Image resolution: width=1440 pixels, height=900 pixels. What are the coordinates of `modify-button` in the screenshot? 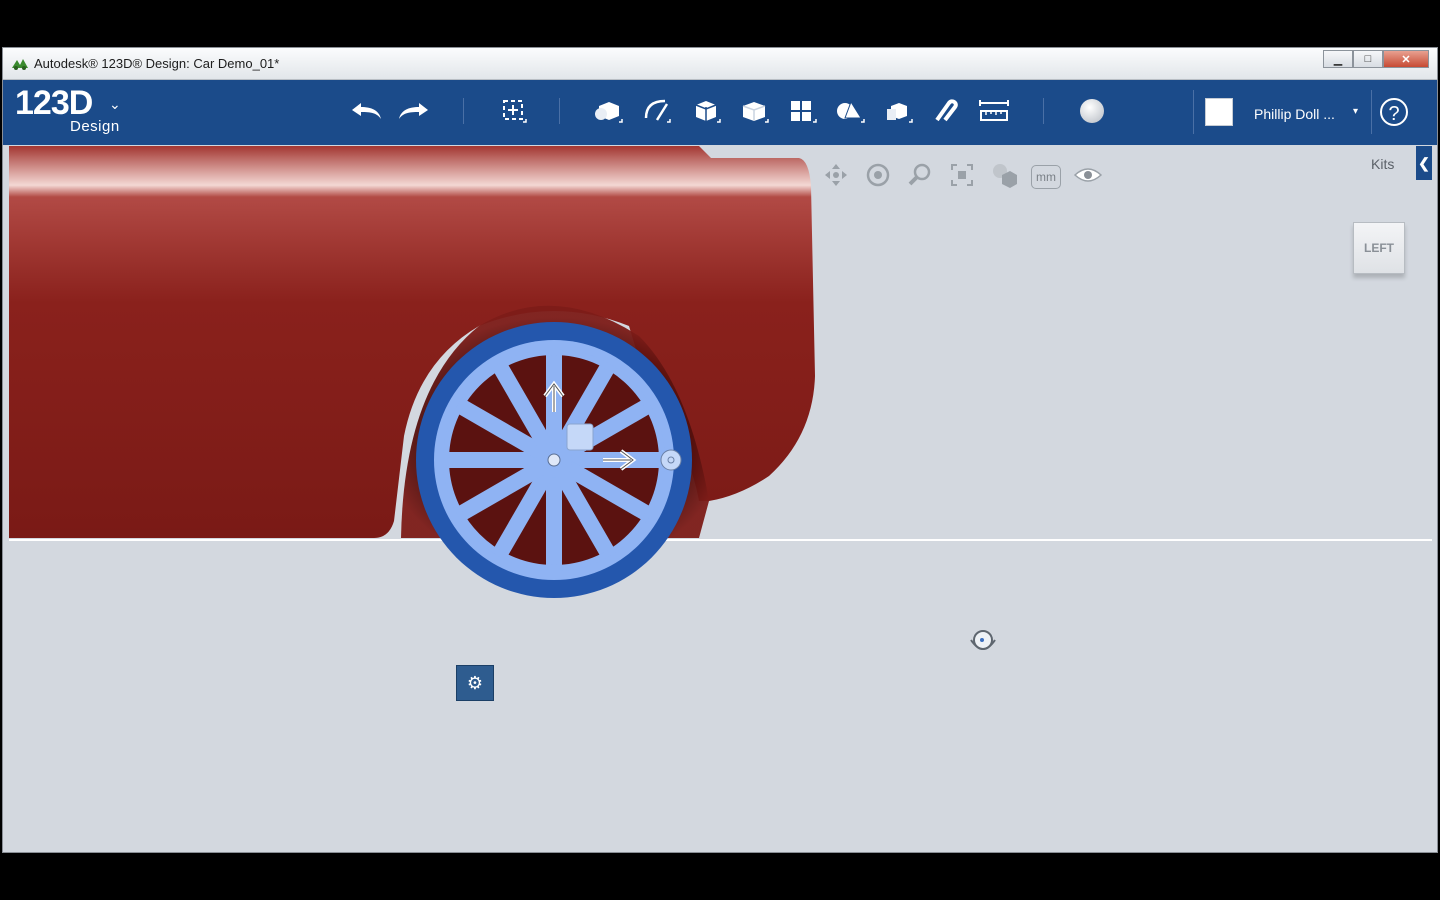 It's located at (754, 111).